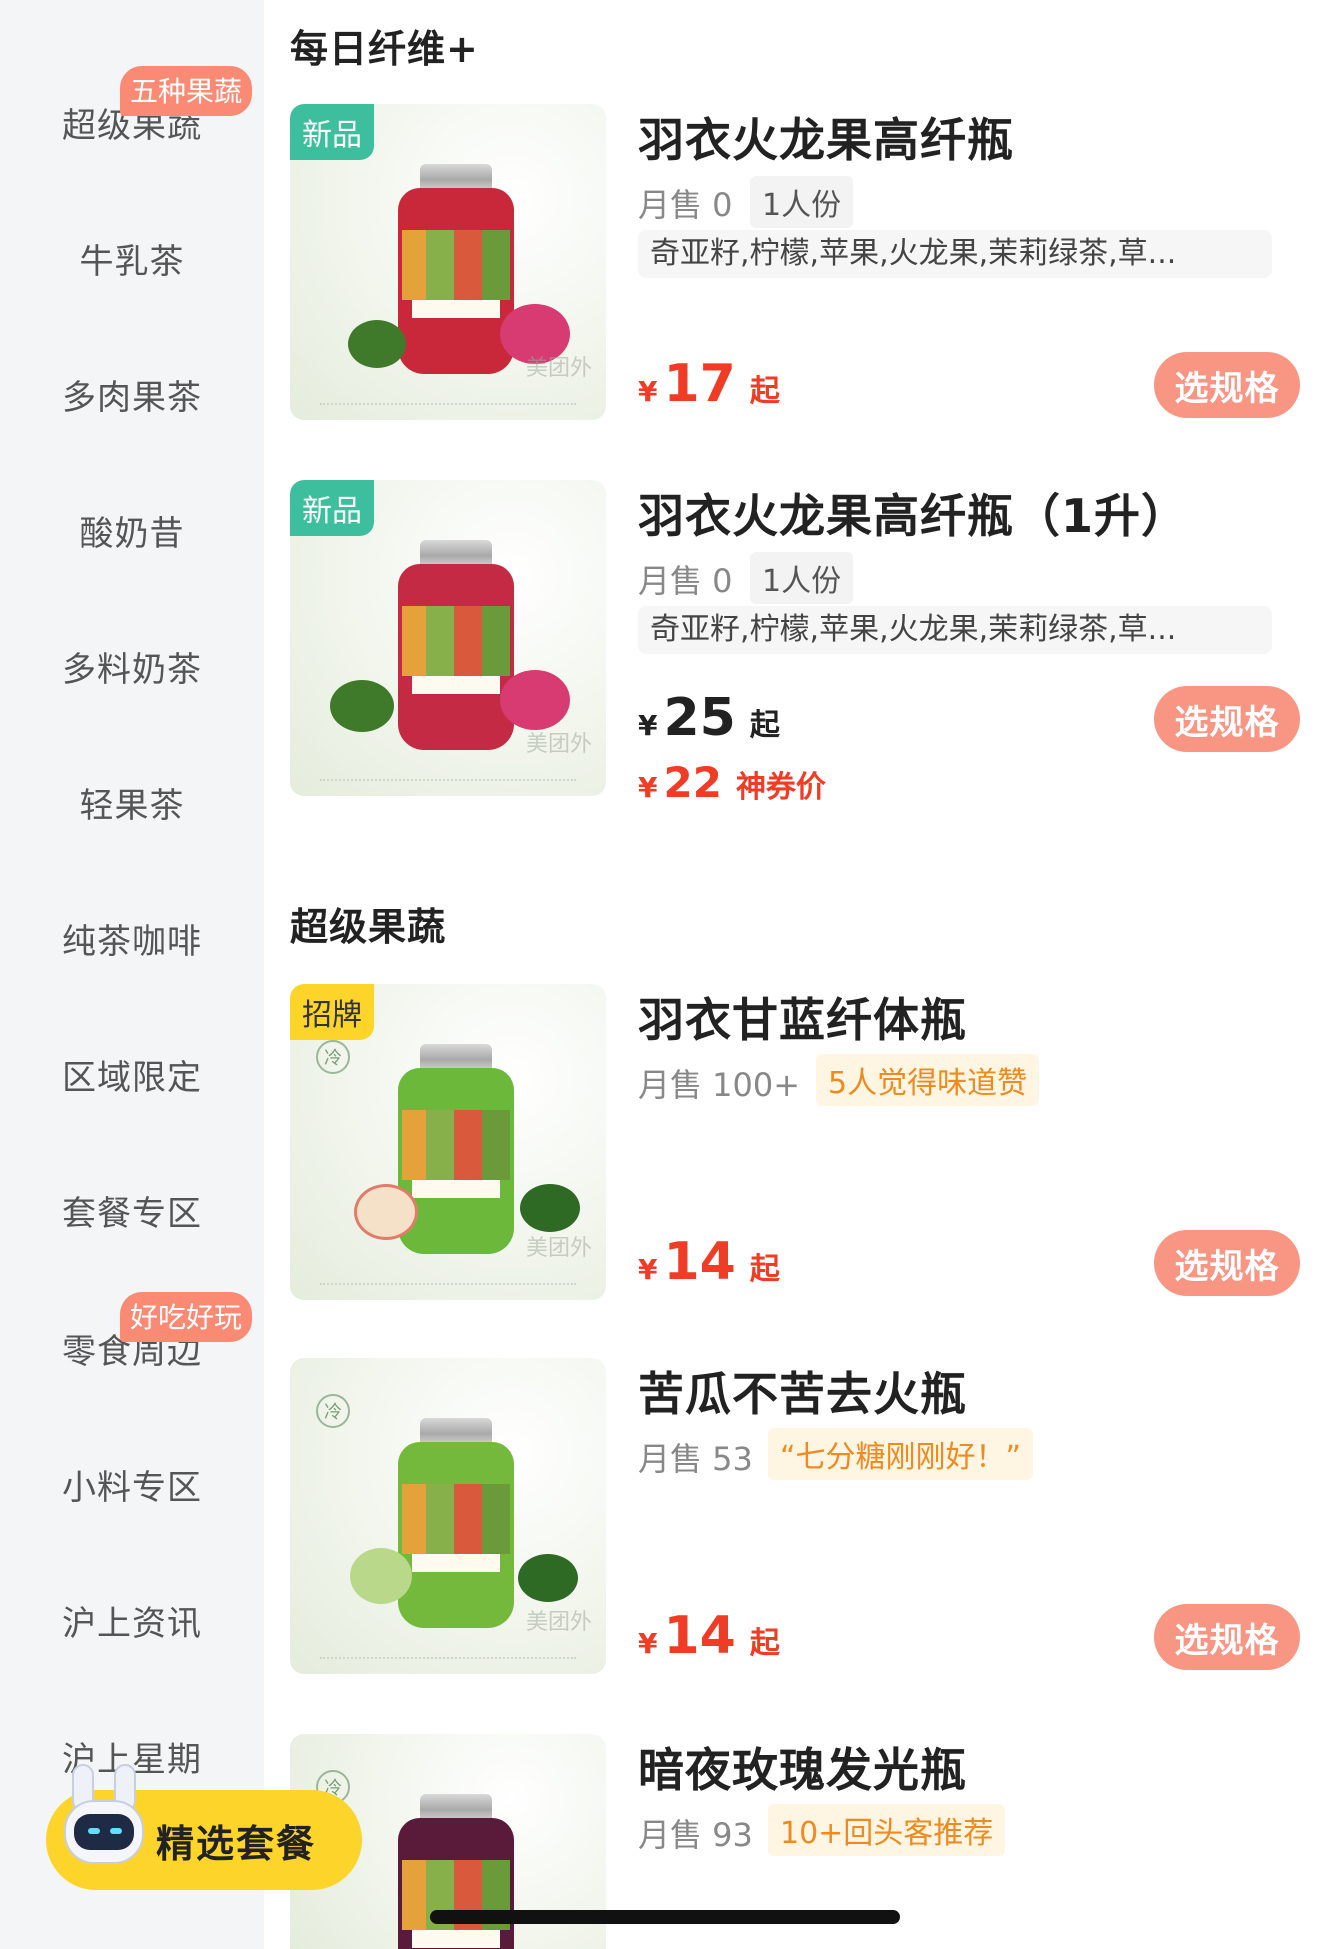  Describe the element at coordinates (695, 1835) in the screenshot. I see `monthly-sales: 月售 93` at that location.